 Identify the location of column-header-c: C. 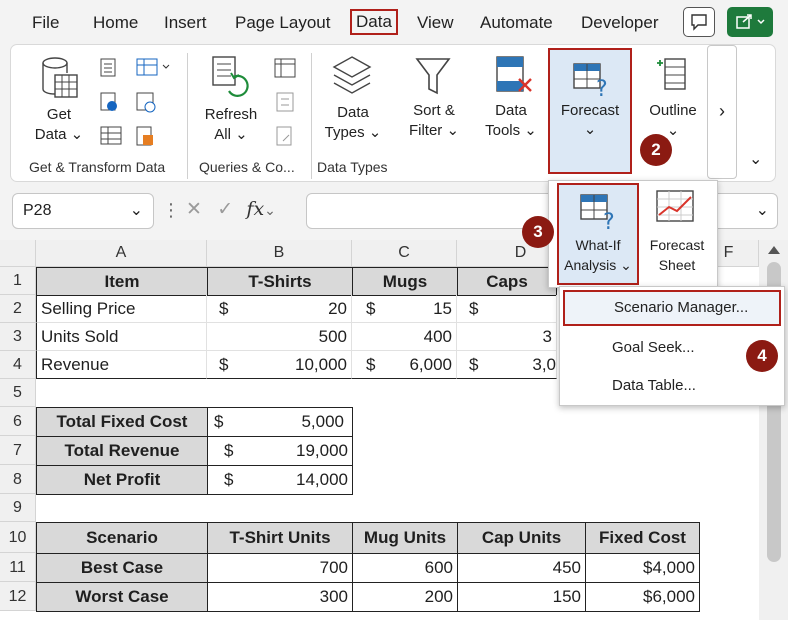
(404, 253).